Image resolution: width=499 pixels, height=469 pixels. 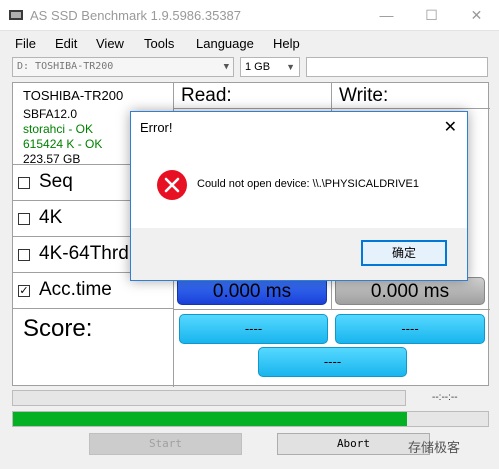 I want to click on error-icon, so click(x=172, y=185).